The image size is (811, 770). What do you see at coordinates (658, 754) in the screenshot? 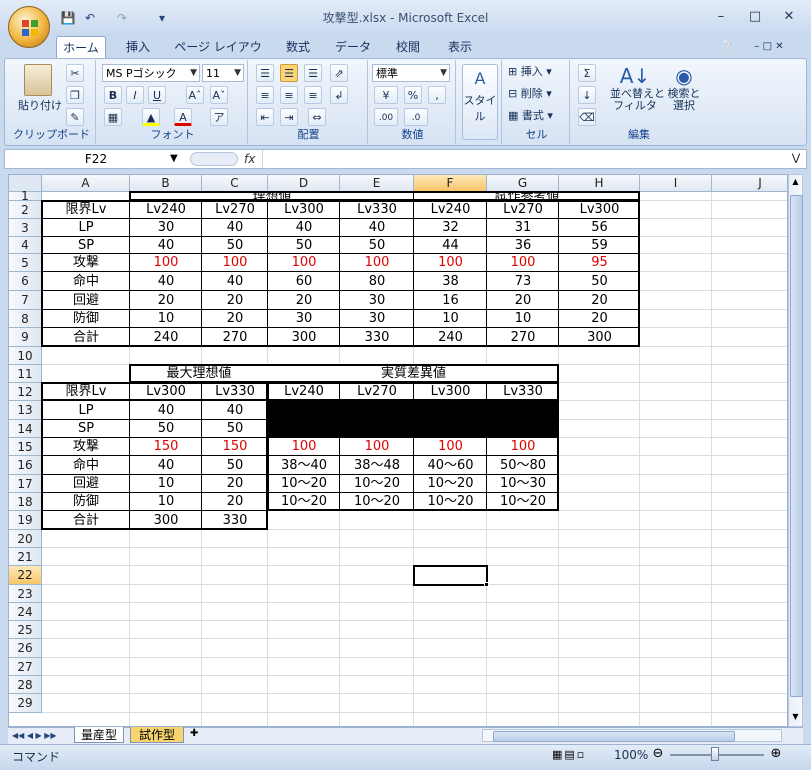
I see `zoom-out-icon: ⊖` at bounding box center [658, 754].